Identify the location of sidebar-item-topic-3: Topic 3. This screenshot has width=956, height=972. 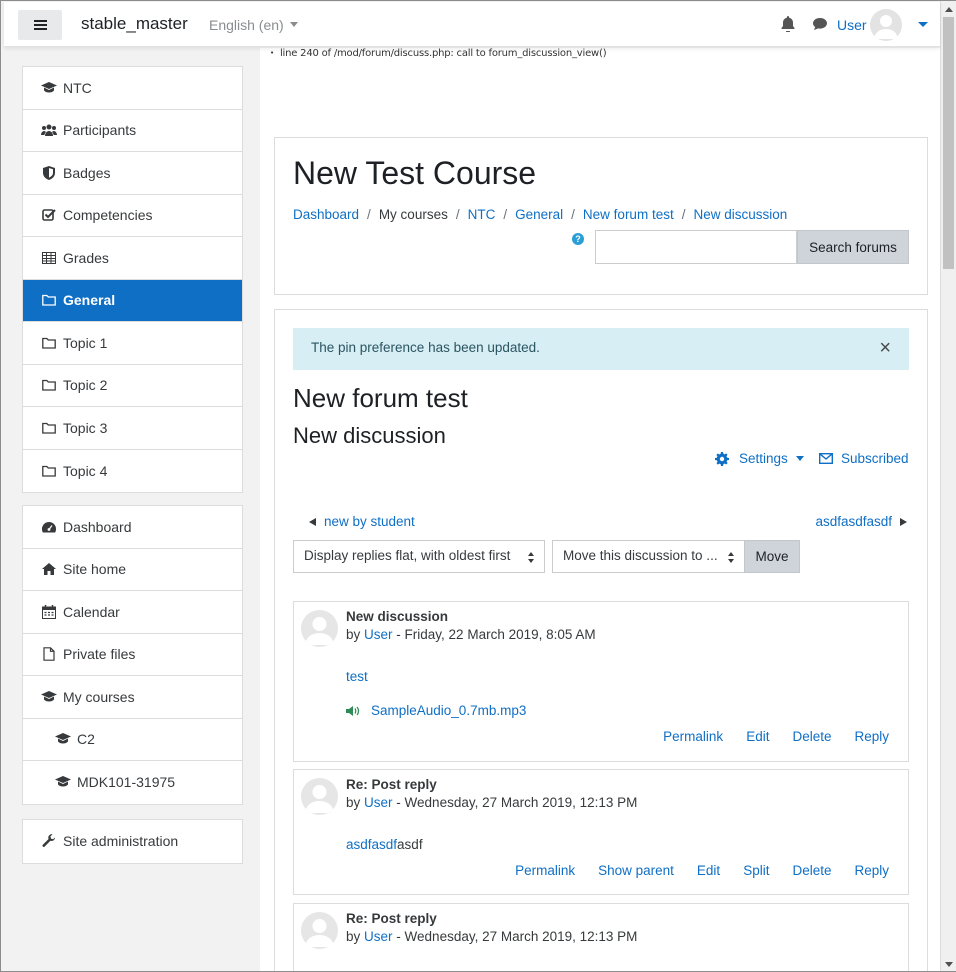
(132, 428).